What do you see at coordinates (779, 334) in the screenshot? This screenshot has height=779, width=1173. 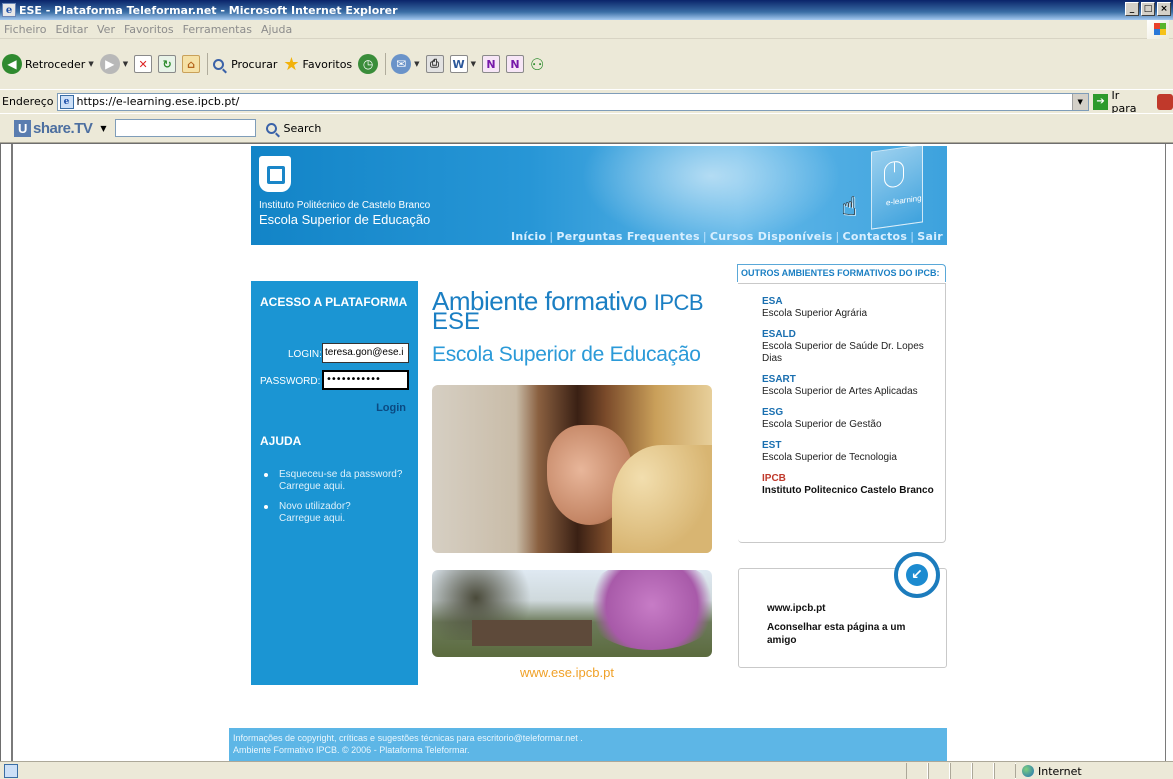 I see `school-abbr: ESALD` at bounding box center [779, 334].